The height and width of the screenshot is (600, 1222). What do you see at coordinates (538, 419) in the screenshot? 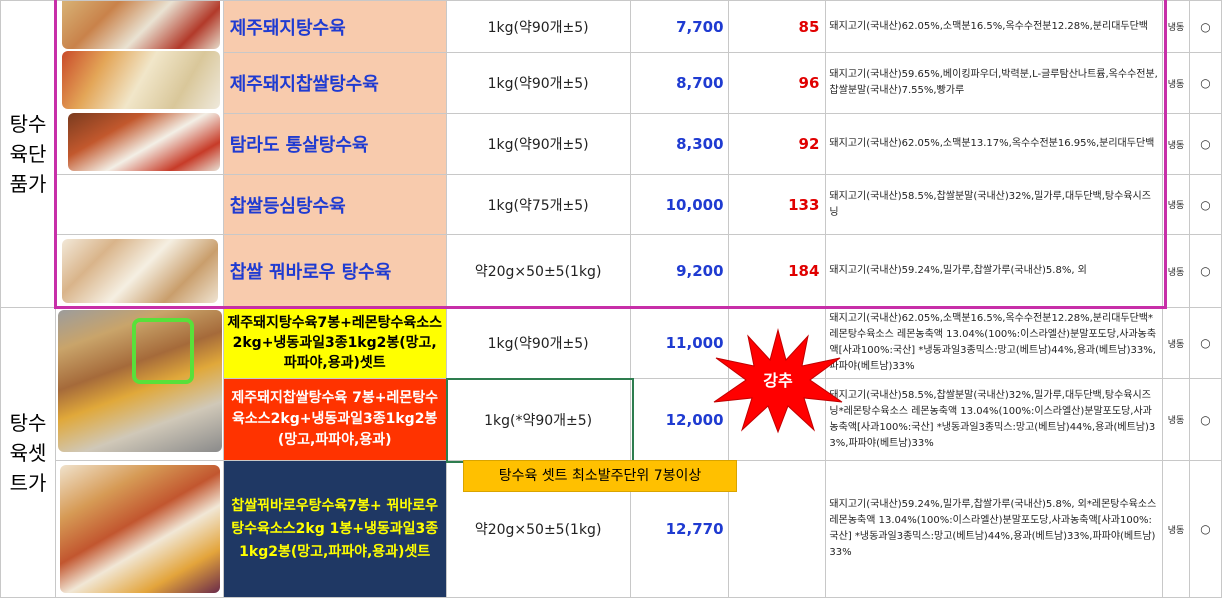
I see `product-spec: 1kg(*약90개±5)` at bounding box center [538, 419].